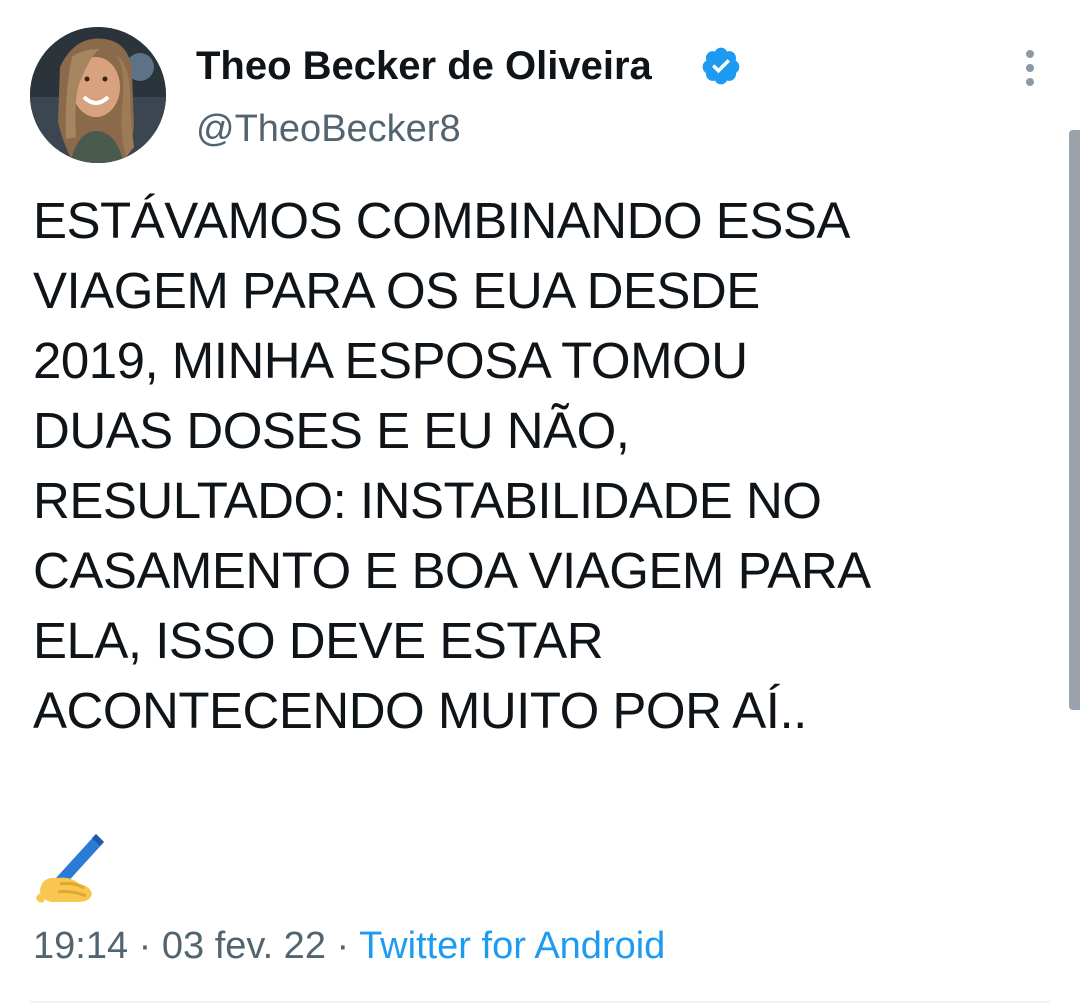 Image resolution: width=1080 pixels, height=1005 pixels. I want to click on tweet-text-line: DUAS DOSES E EU NÃO,, so click(331, 430).